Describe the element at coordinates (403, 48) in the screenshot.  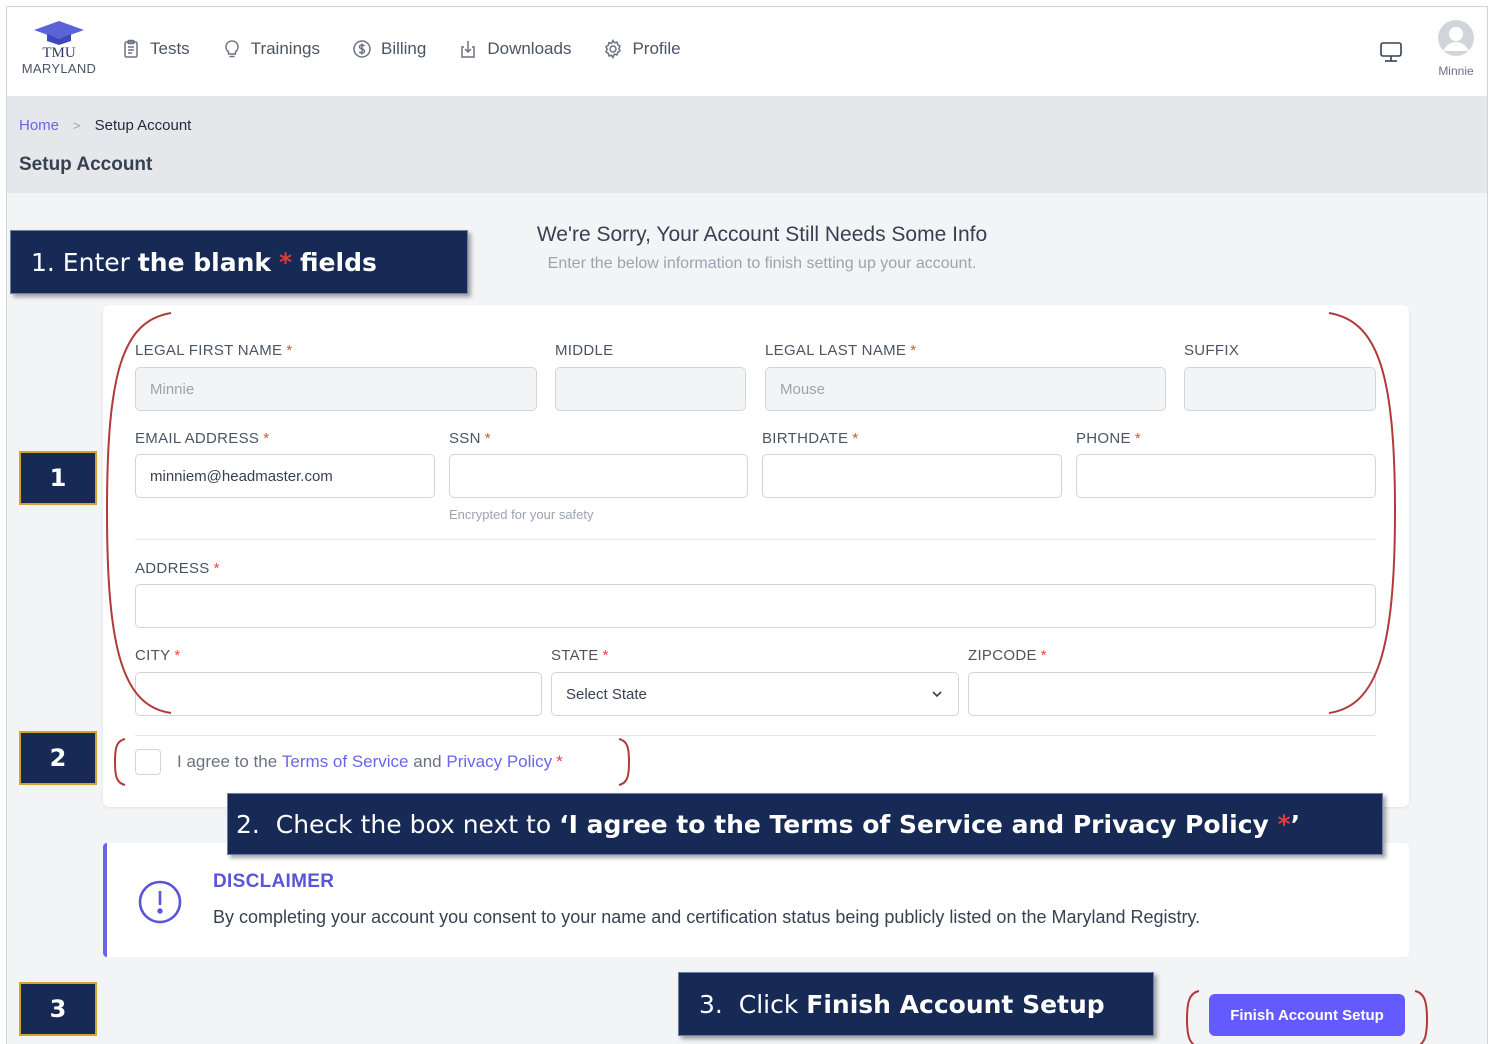
I see `nav-billing-label: Billing` at that location.